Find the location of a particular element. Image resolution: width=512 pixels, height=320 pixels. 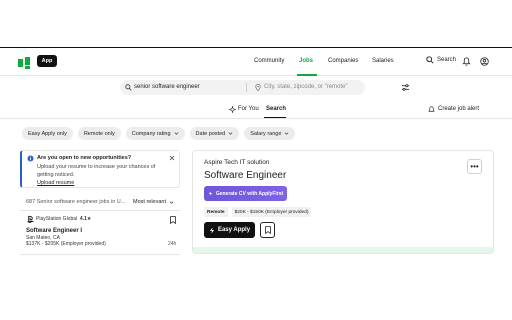

save-job-button is located at coordinates (267, 230).